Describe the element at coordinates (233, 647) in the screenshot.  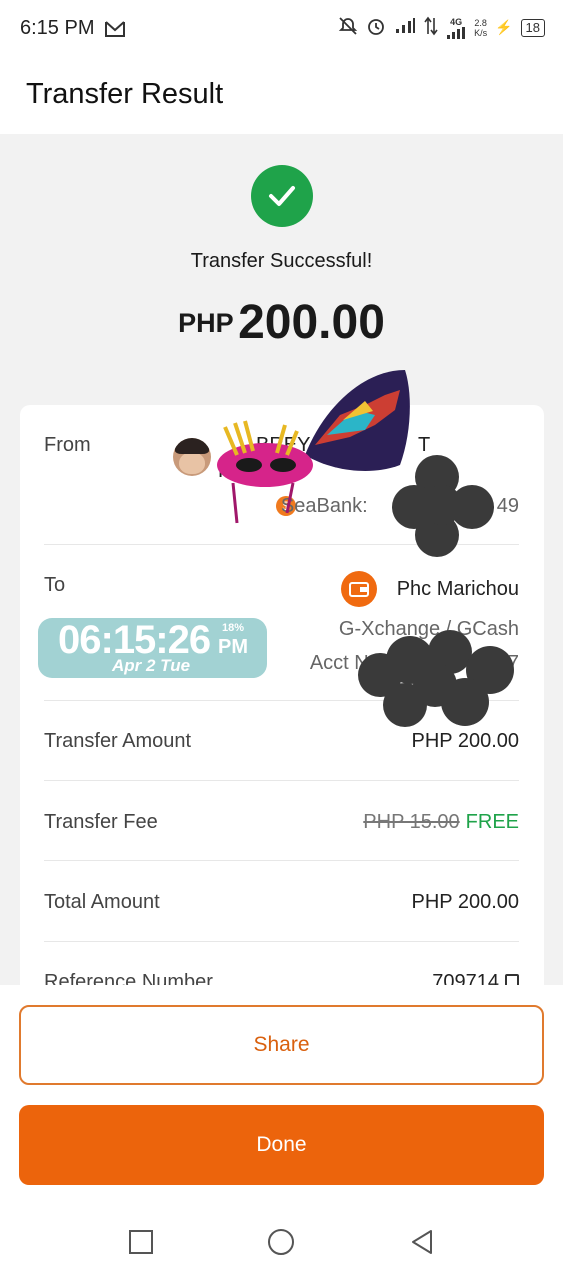
I see `clock-ampm: PM` at that location.